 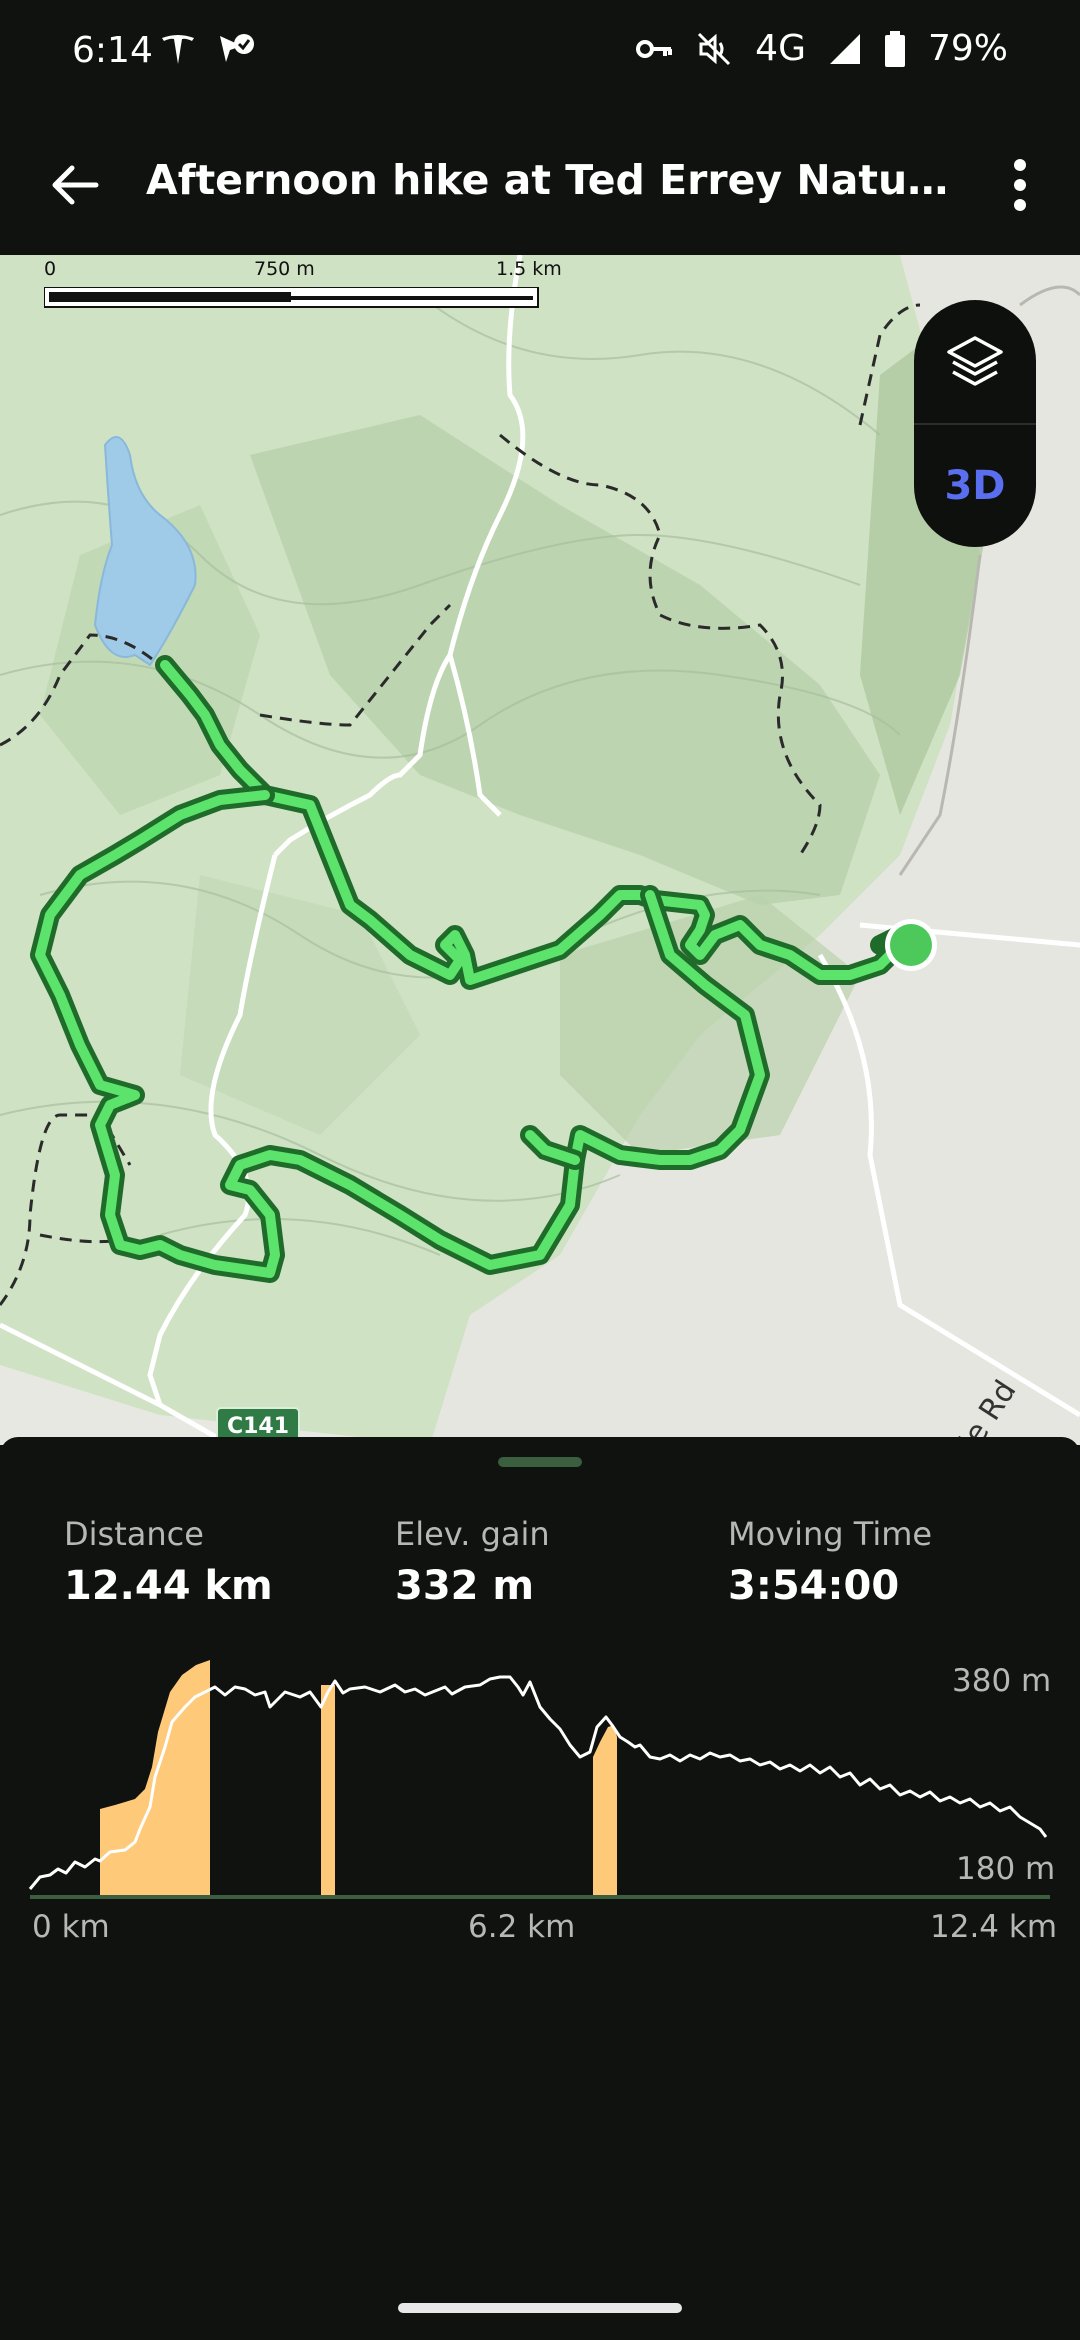 What do you see at coordinates (714, 48) in the screenshot?
I see `mute-vibrate-icon` at bounding box center [714, 48].